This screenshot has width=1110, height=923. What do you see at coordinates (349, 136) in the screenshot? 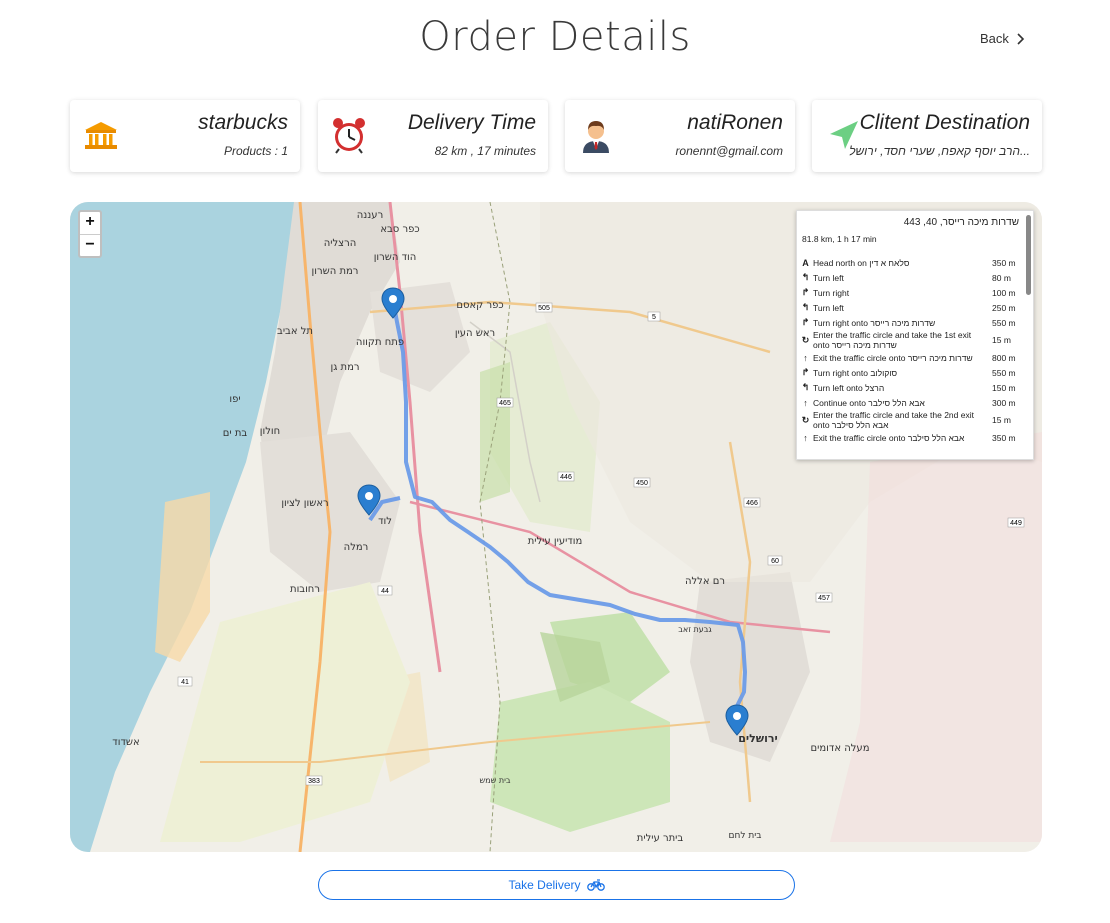
I see `alarm-clock-icon` at bounding box center [349, 136].